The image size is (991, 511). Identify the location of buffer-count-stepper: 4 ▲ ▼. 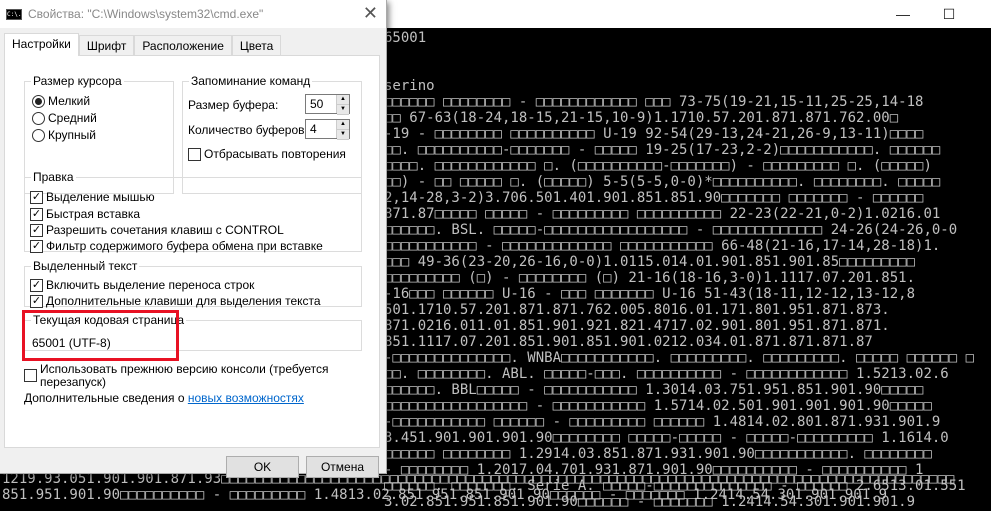
(327, 129).